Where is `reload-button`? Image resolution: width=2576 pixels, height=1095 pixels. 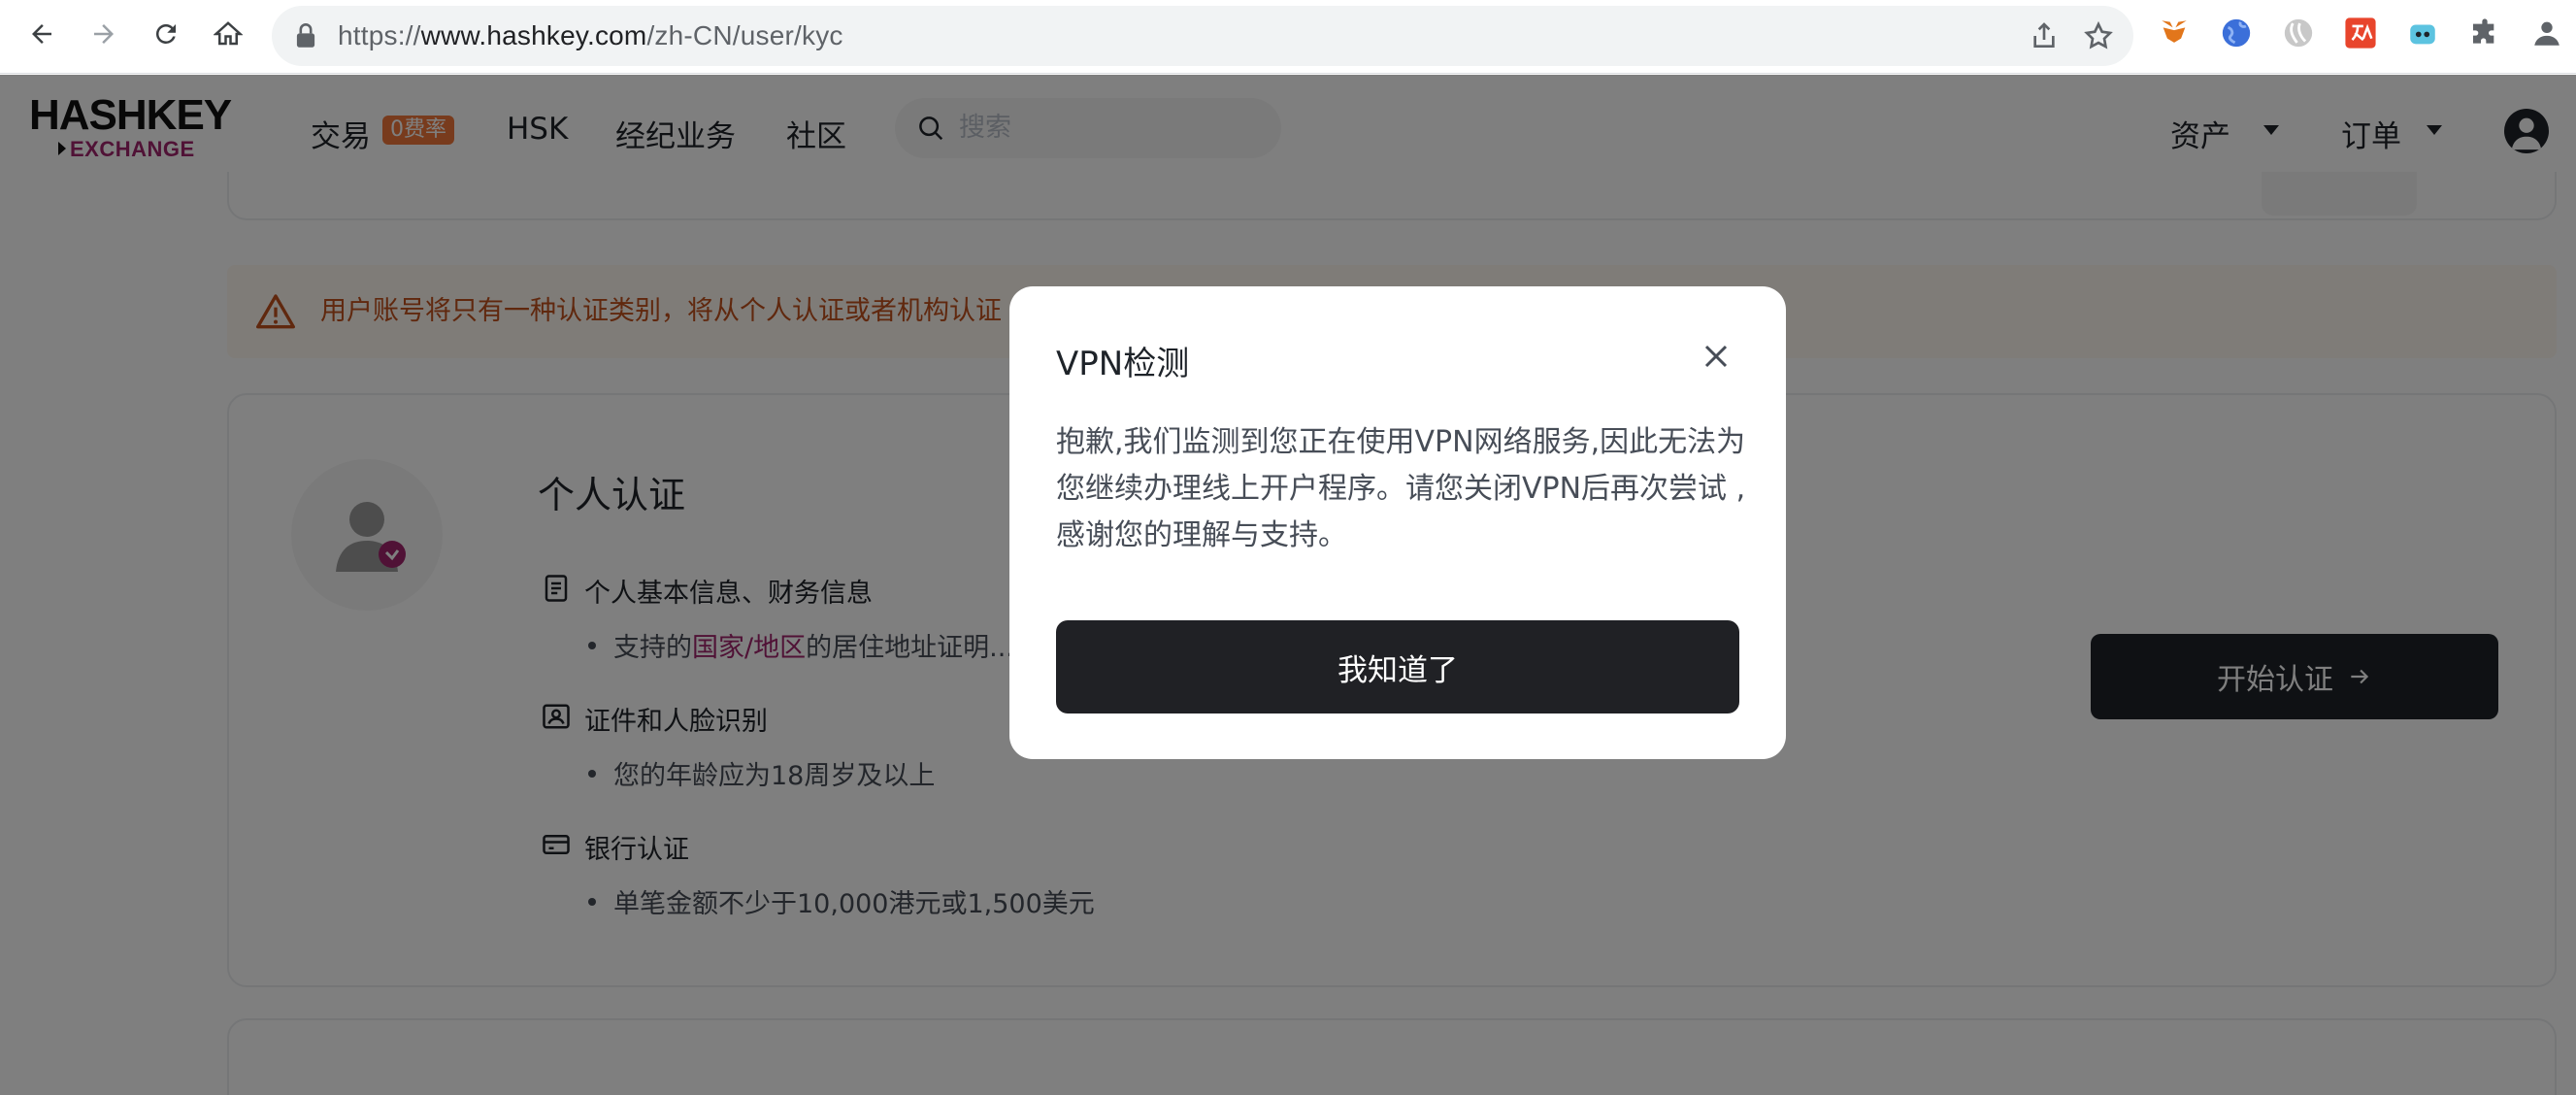 reload-button is located at coordinates (166, 34).